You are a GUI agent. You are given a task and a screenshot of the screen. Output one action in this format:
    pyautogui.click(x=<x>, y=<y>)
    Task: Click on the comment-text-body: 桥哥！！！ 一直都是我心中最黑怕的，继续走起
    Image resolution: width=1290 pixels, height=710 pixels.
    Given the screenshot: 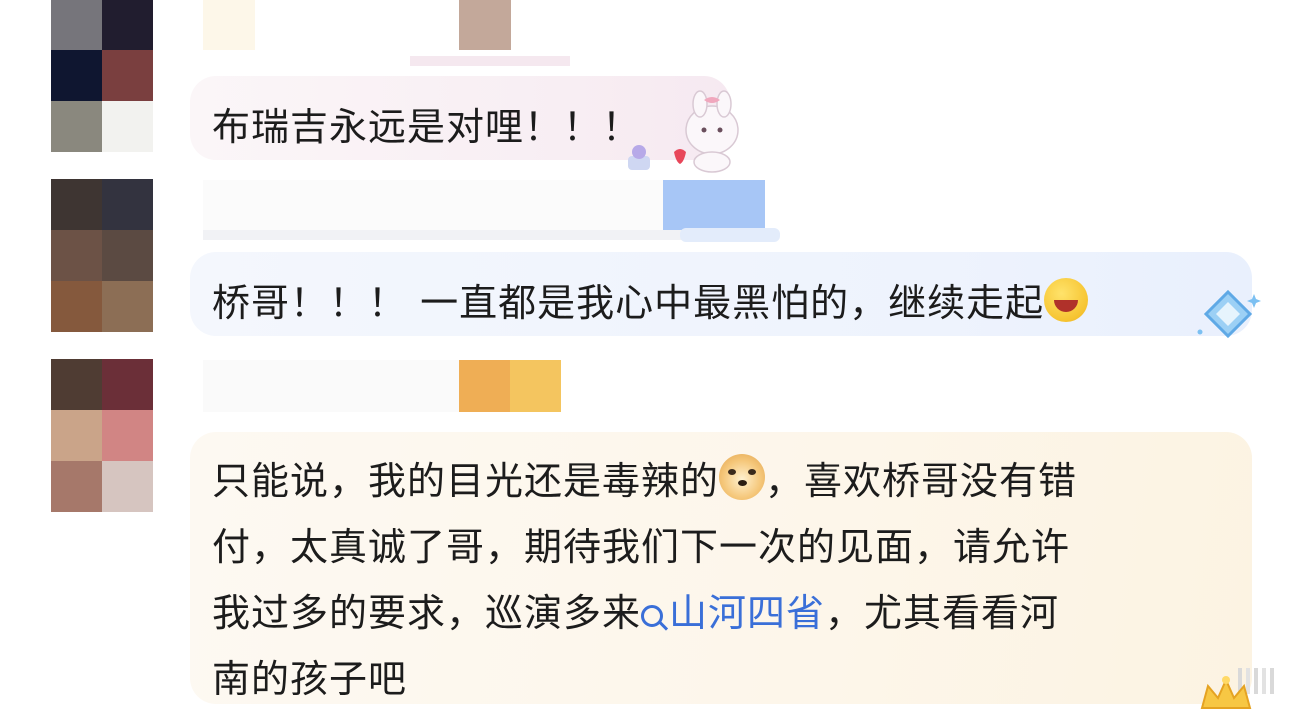 What is the action you would take?
    pyautogui.click(x=628, y=303)
    